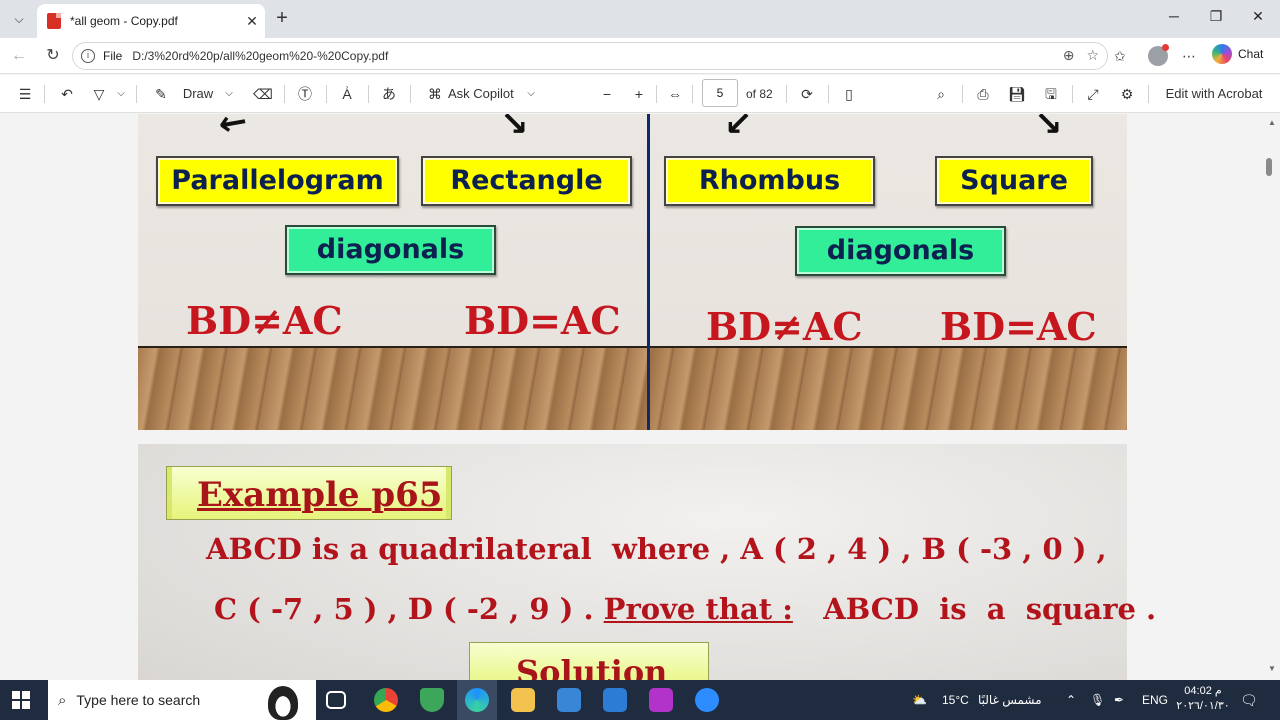 Image resolution: width=1280 pixels, height=720 pixels. I want to click on tab-title: *all geom - Copy.pdf, so click(124, 21).